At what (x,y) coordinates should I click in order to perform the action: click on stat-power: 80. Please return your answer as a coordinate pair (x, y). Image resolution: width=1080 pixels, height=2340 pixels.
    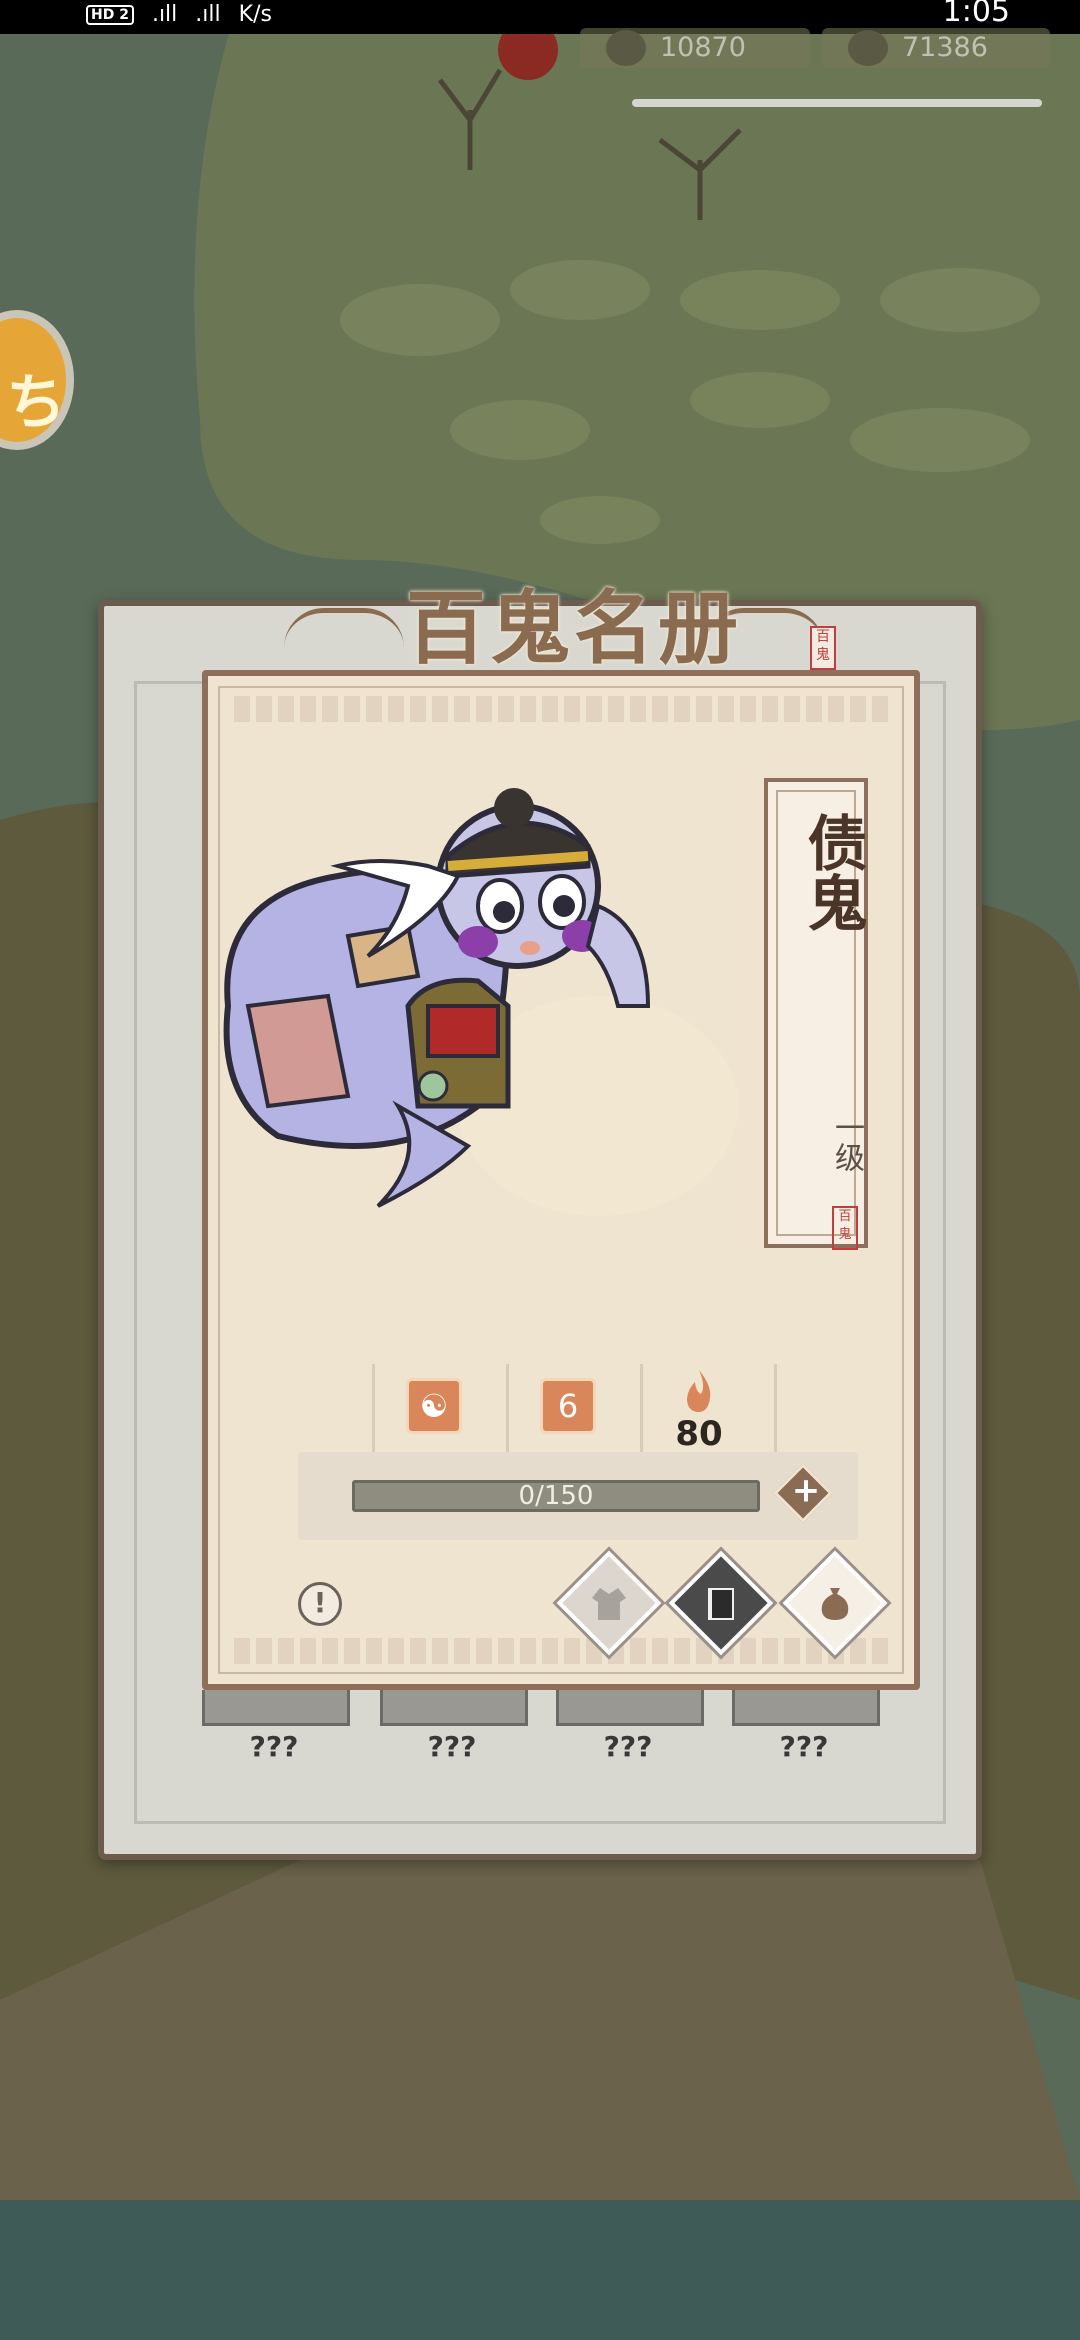
    Looking at the image, I should click on (698, 1410).